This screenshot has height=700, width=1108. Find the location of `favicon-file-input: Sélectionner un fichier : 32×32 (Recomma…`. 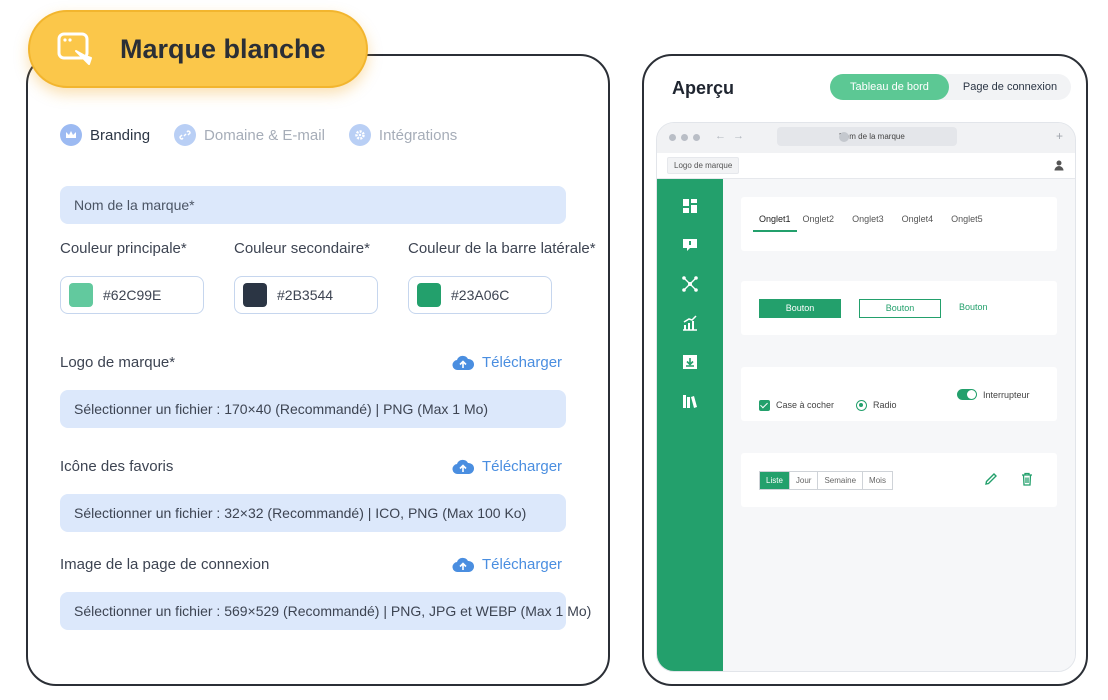

favicon-file-input: Sélectionner un fichier : 32×32 (Recomma… is located at coordinates (313, 513).